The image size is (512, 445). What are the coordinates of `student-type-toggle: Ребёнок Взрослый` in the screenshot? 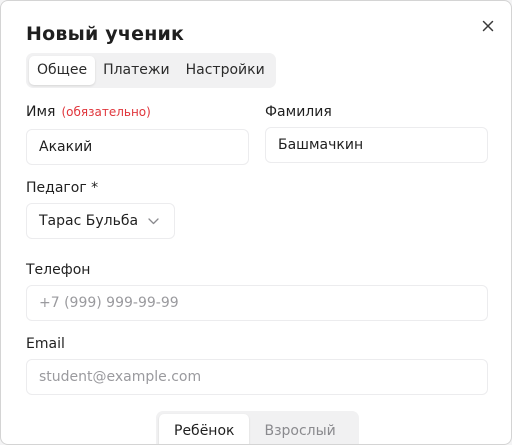 It's located at (257, 427).